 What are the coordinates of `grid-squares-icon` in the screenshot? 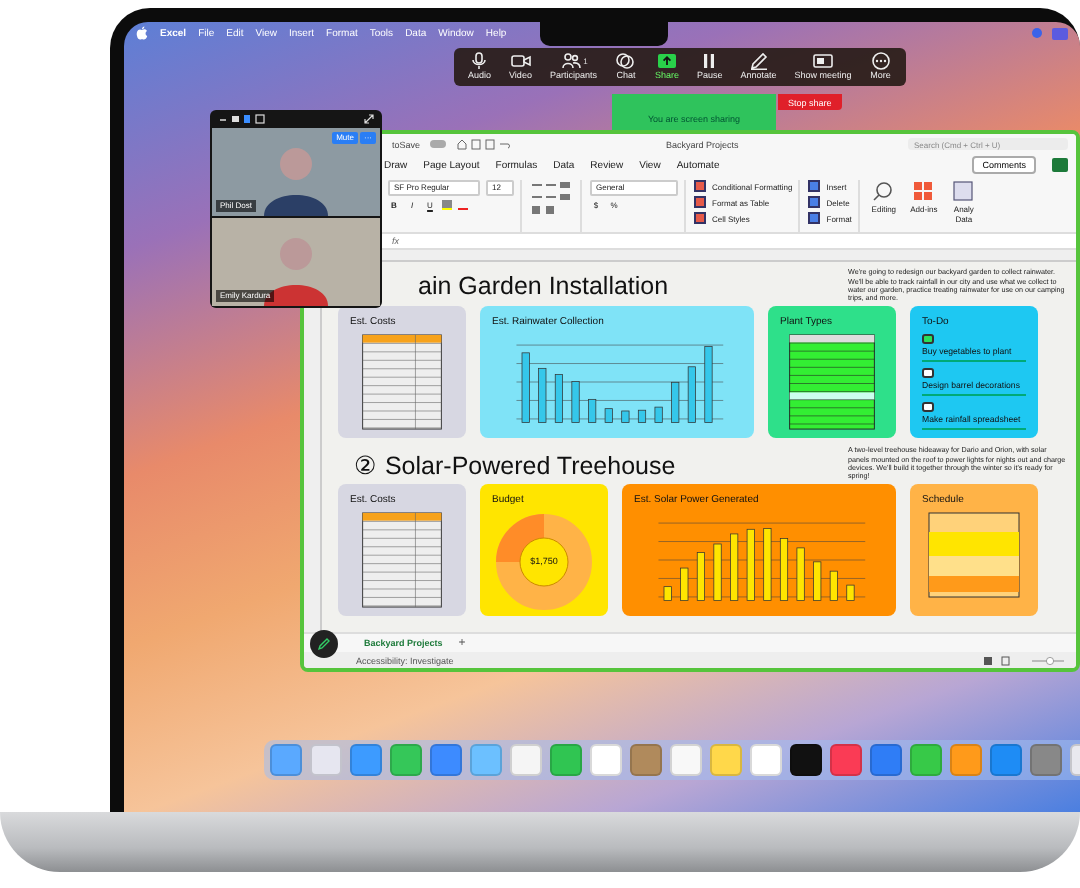 It's located at (923, 191).